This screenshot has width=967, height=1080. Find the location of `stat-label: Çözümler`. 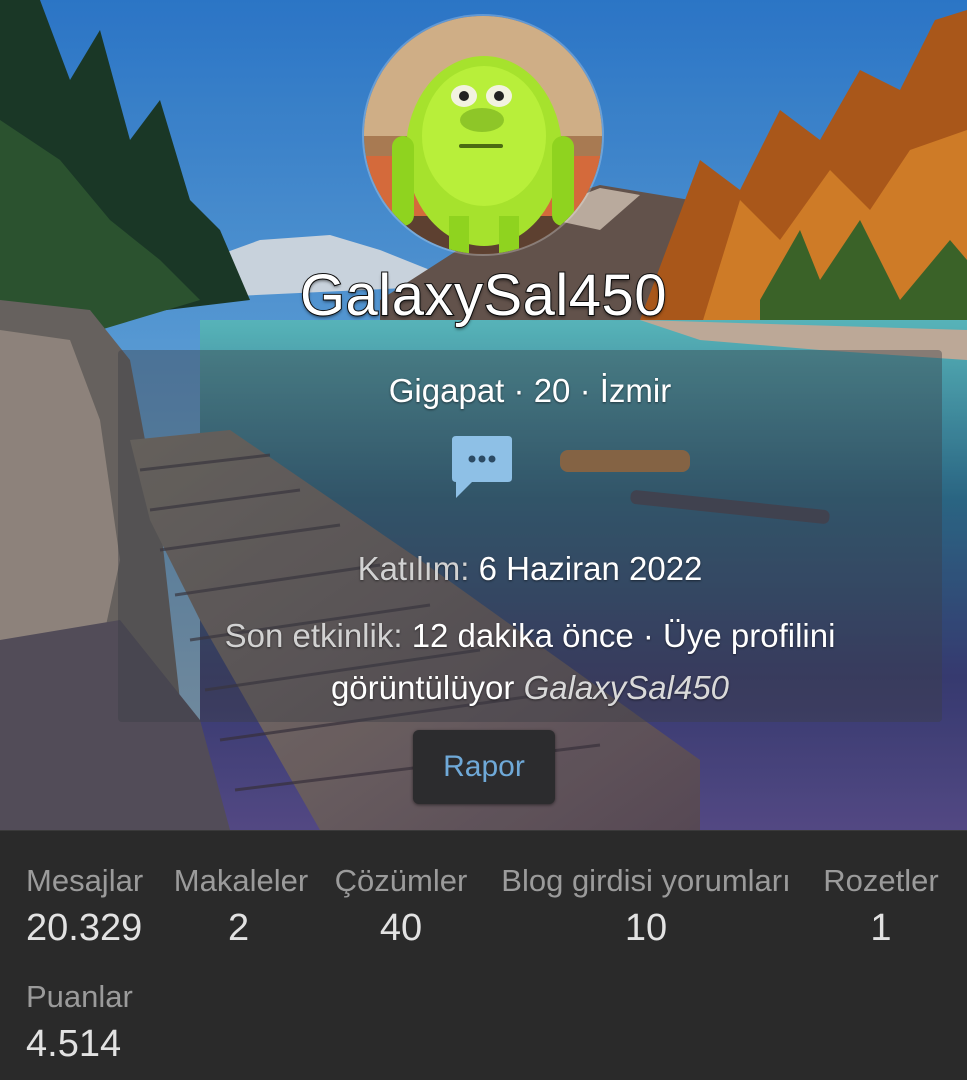

stat-label: Çözümler is located at coordinates (401, 880).